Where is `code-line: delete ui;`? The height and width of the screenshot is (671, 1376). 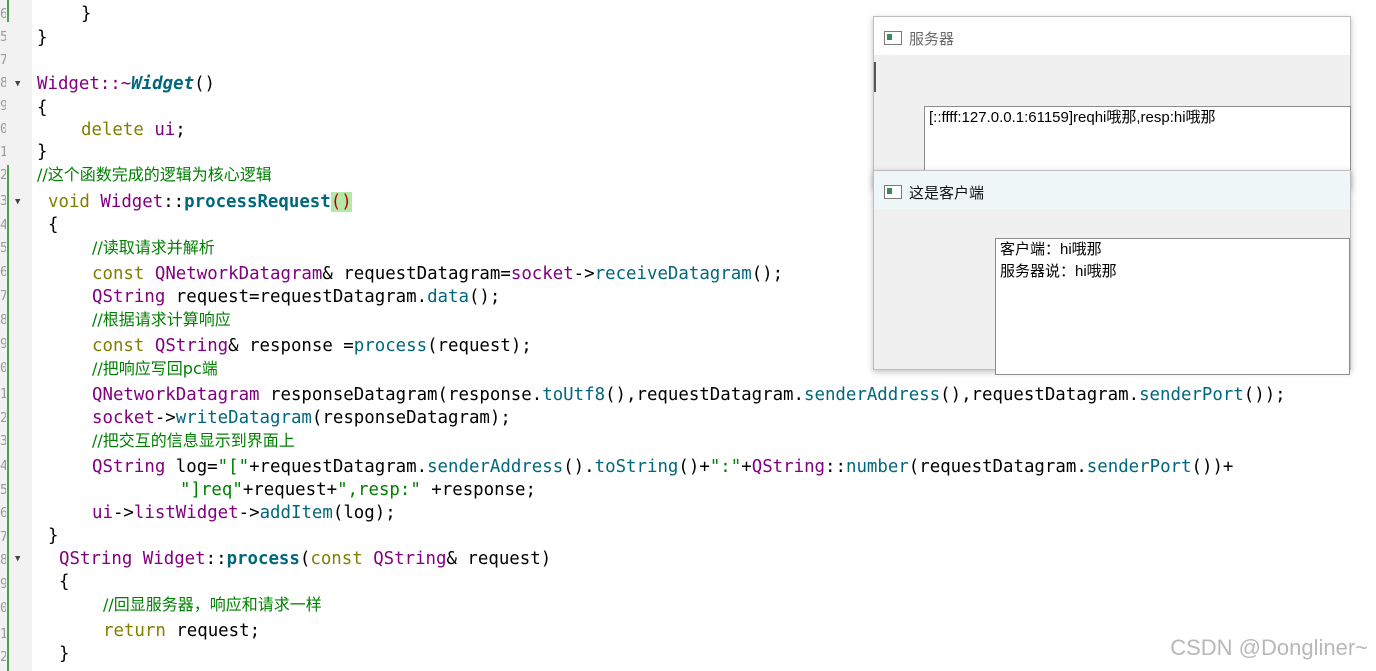 code-line: delete ui; is located at coordinates (133, 130).